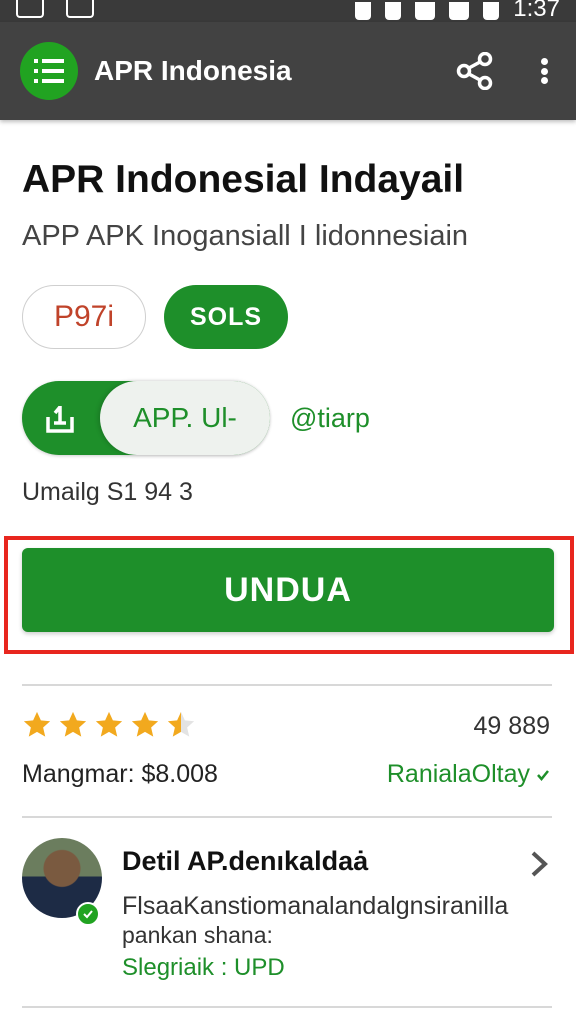 The height and width of the screenshot is (1024, 576). What do you see at coordinates (245, 861) in the screenshot?
I see `developer-card-title: Detil AP.denıkaldaȧ` at bounding box center [245, 861].